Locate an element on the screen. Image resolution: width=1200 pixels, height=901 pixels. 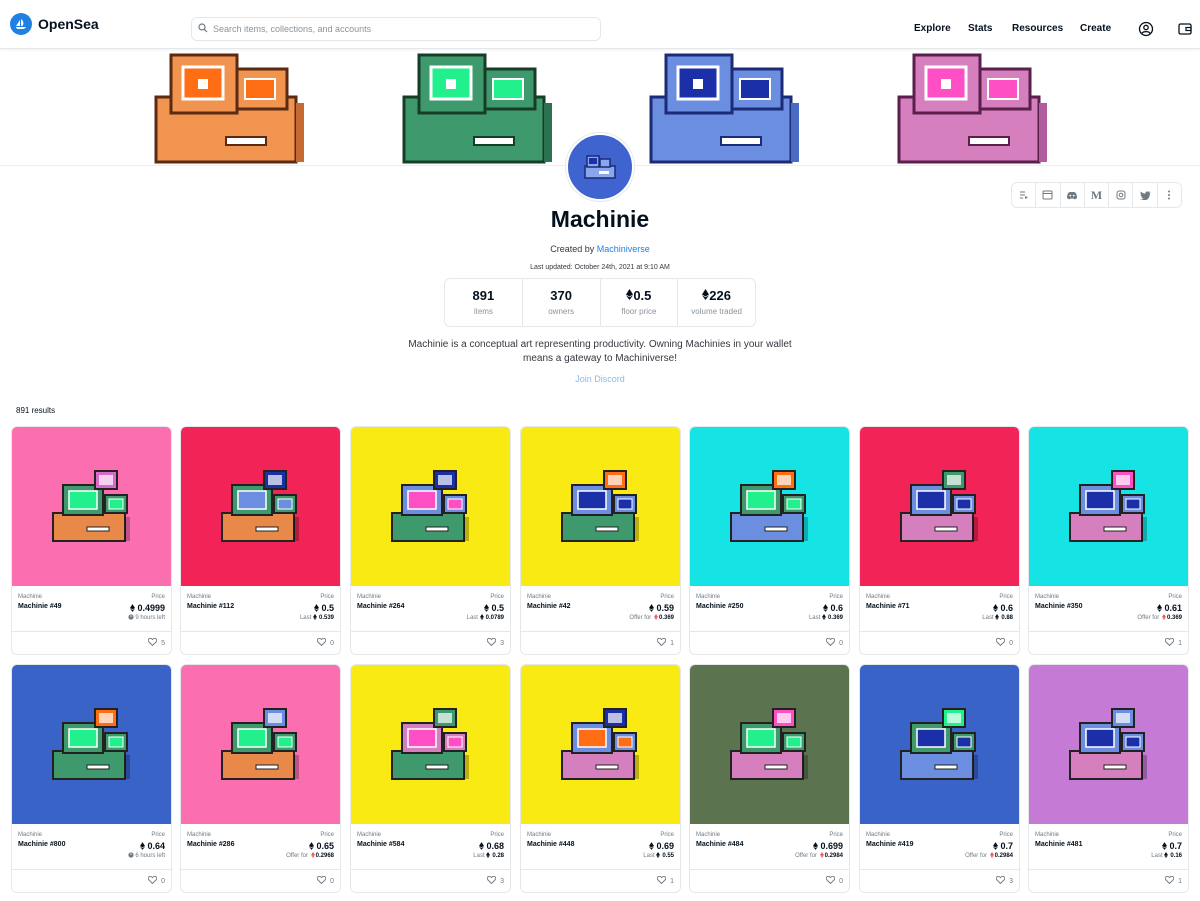
search-input is located at coordinates (398, 29).